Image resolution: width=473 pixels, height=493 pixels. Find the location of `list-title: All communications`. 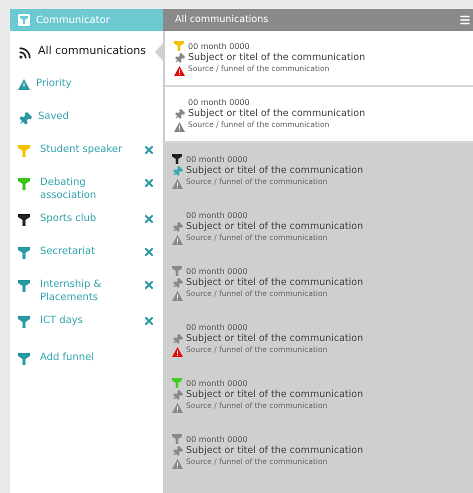

list-title: All communications is located at coordinates (221, 19).